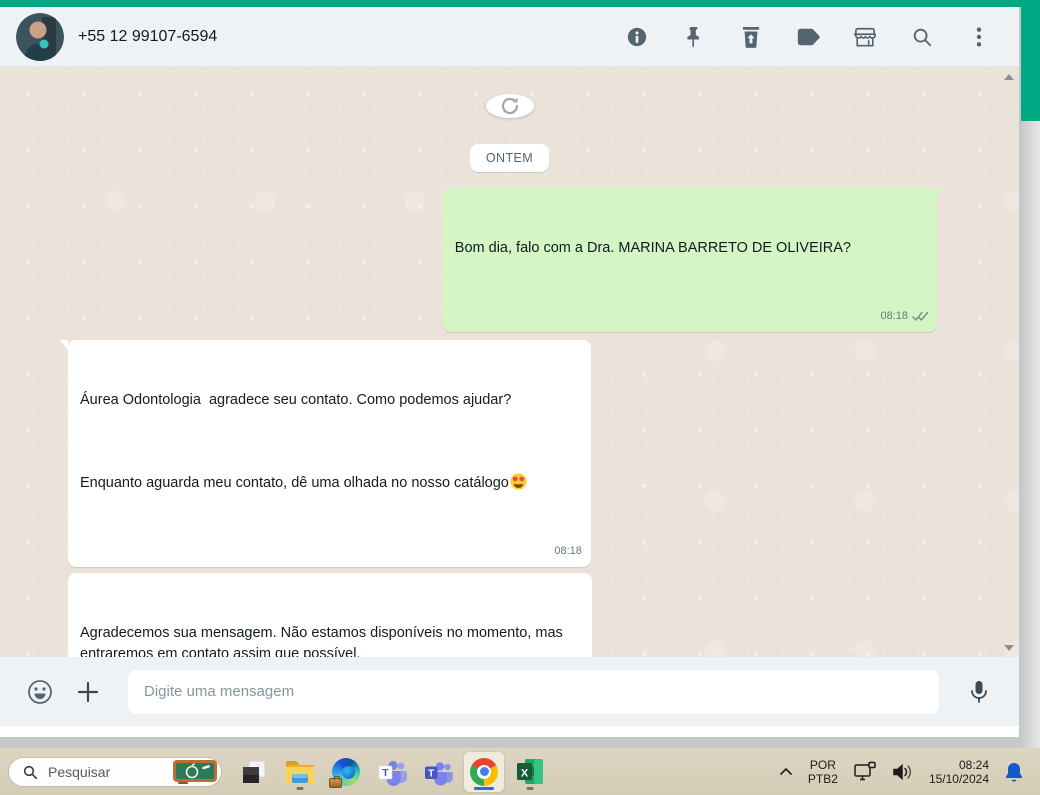  Describe the element at coordinates (530, 772) in the screenshot. I see `app-excel: X` at that location.